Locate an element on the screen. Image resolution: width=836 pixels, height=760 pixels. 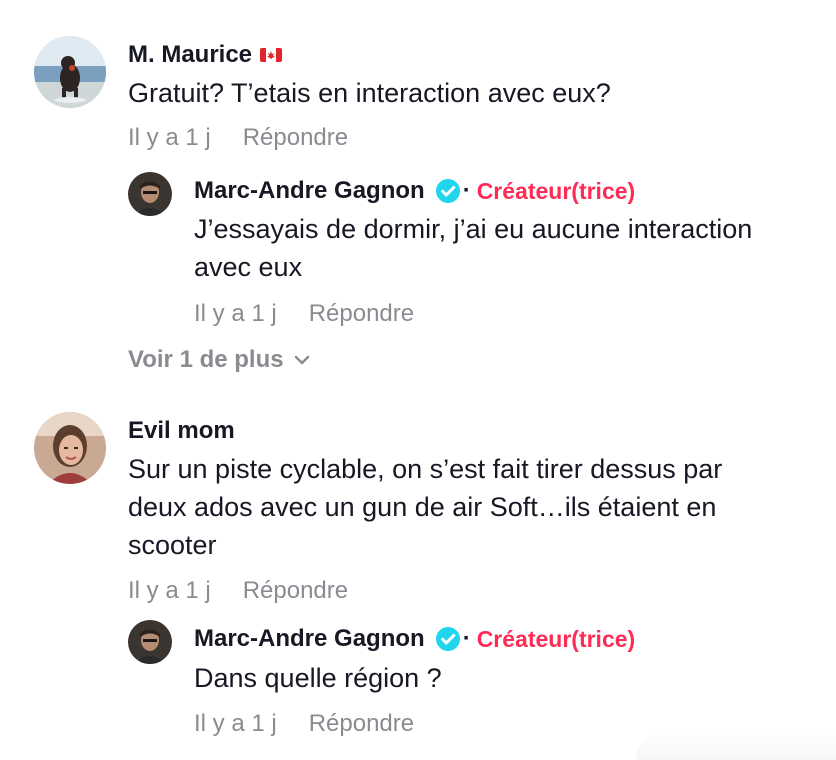
comment-username: Evil mom is located at coordinates (181, 431).